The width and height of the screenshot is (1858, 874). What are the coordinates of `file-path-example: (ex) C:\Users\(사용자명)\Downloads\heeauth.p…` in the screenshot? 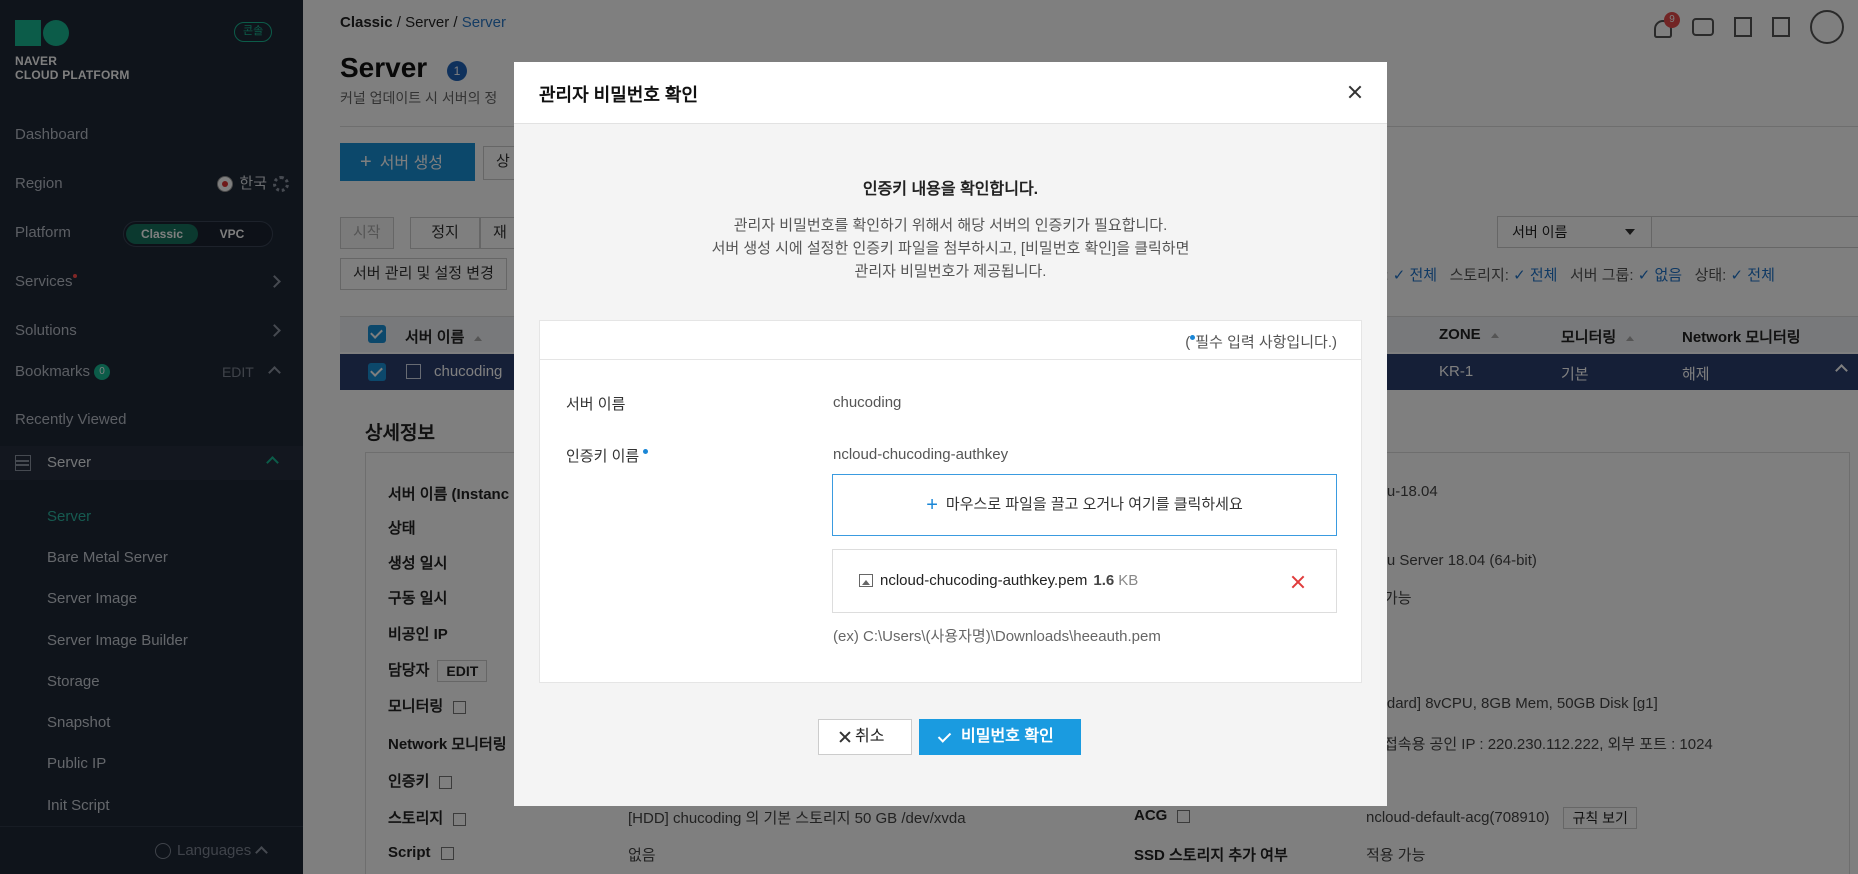 It's located at (997, 636).